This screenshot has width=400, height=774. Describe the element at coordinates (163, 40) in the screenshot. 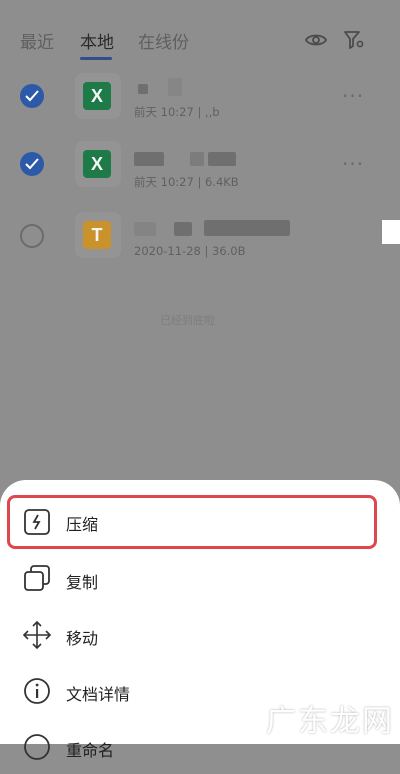

I see `tab-online: 在线份` at that location.